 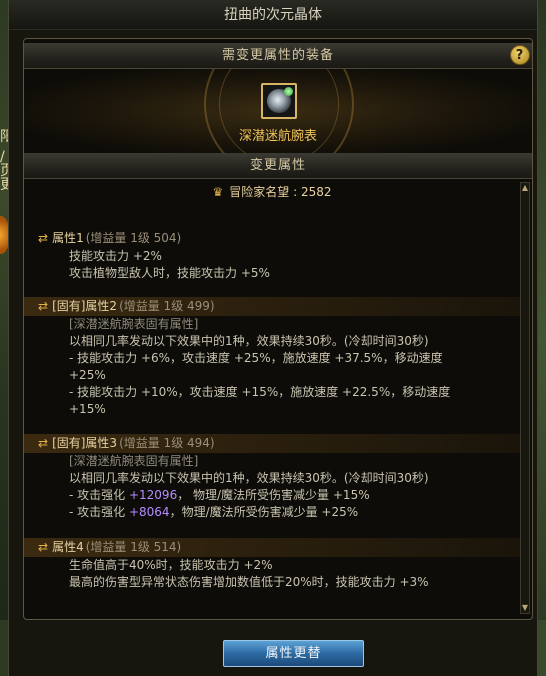 What do you see at coordinates (277, 136) in the screenshot?
I see `equipment-name: 深潜迷航腕表` at bounding box center [277, 136].